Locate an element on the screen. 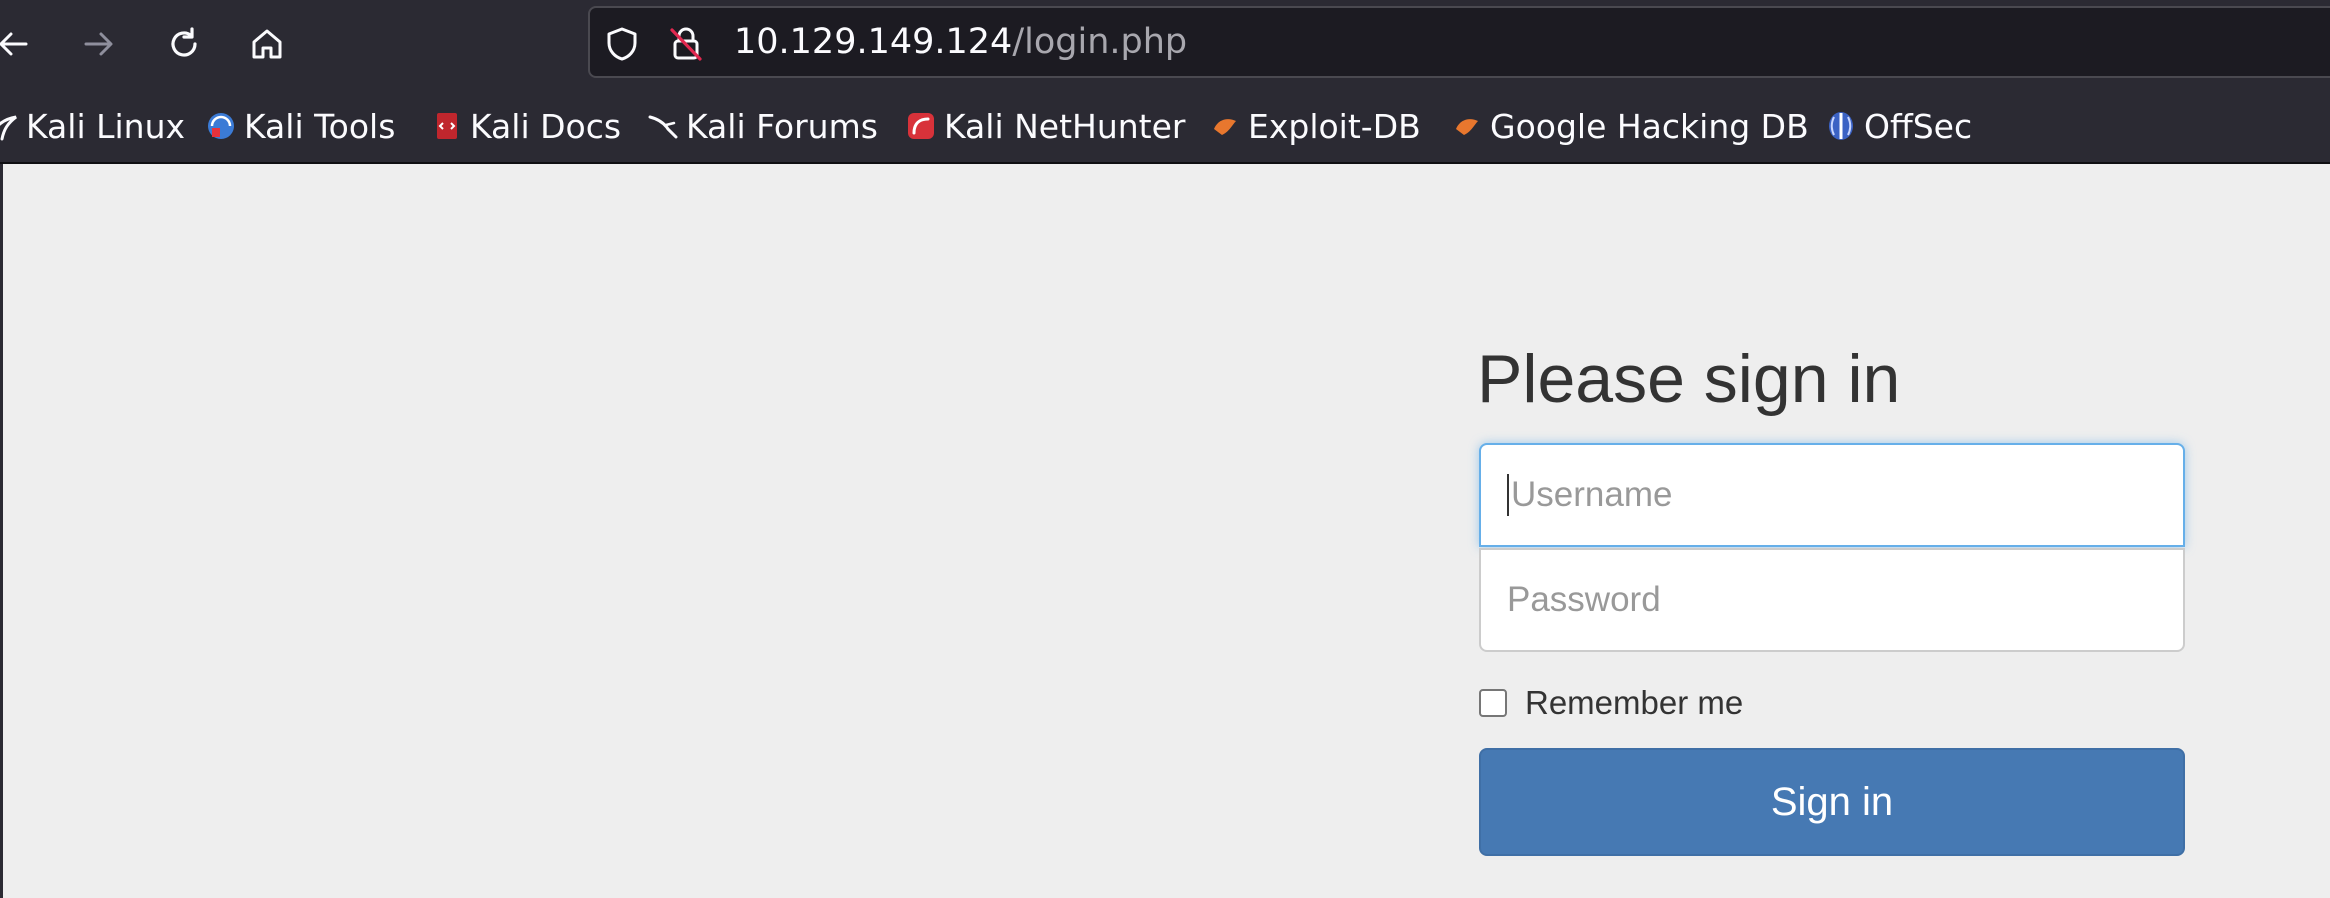 This screenshot has width=2330, height=898. bookmark-label: Kali NetHunter is located at coordinates (1065, 126).